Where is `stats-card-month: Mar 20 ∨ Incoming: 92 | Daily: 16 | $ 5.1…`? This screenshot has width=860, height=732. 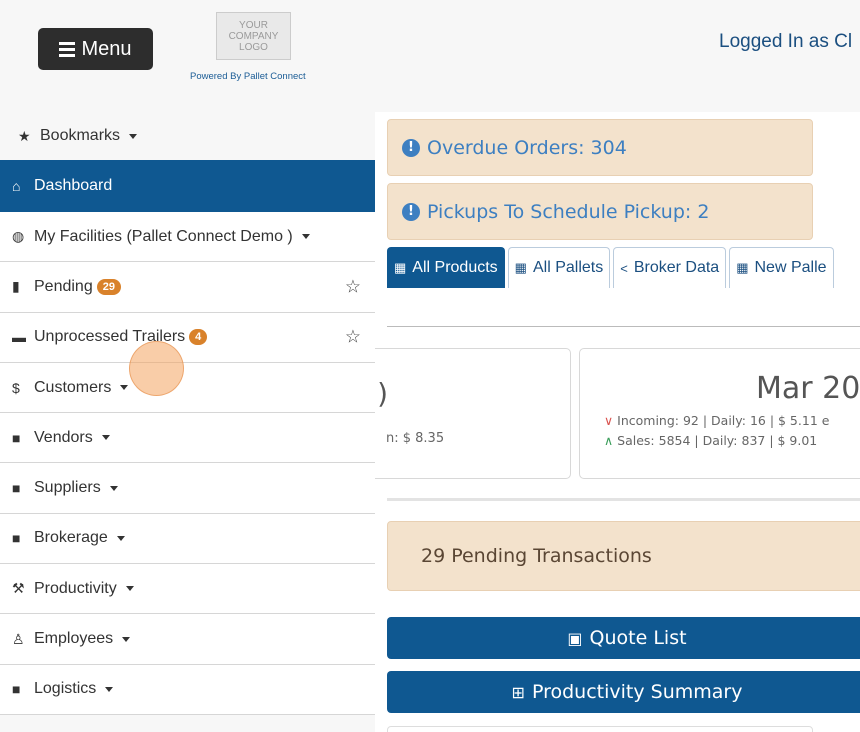
stats-card-month: Mar 20 ∨ Incoming: 92 | Daily: 16 | $ 5.1… is located at coordinates (719, 413).